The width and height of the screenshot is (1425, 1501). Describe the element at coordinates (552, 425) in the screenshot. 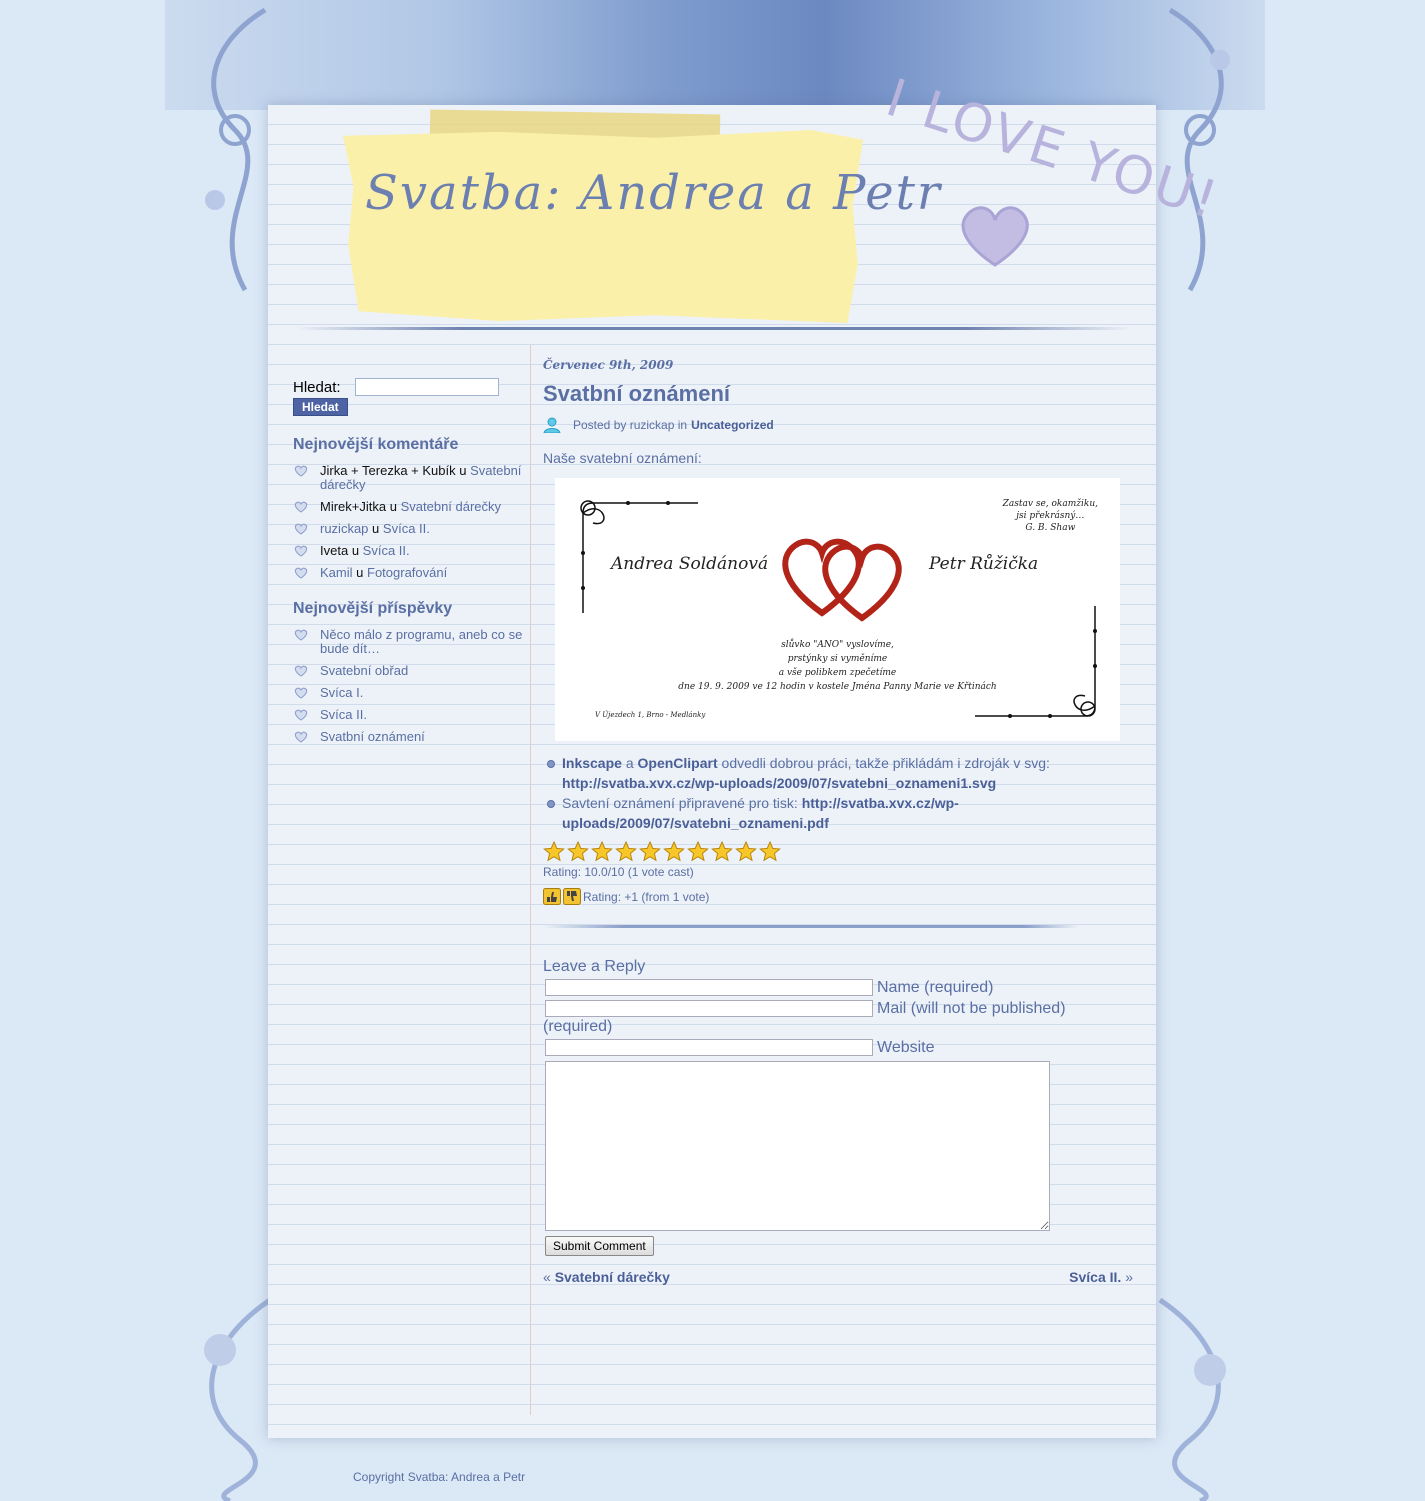

I see `user-icon` at that location.